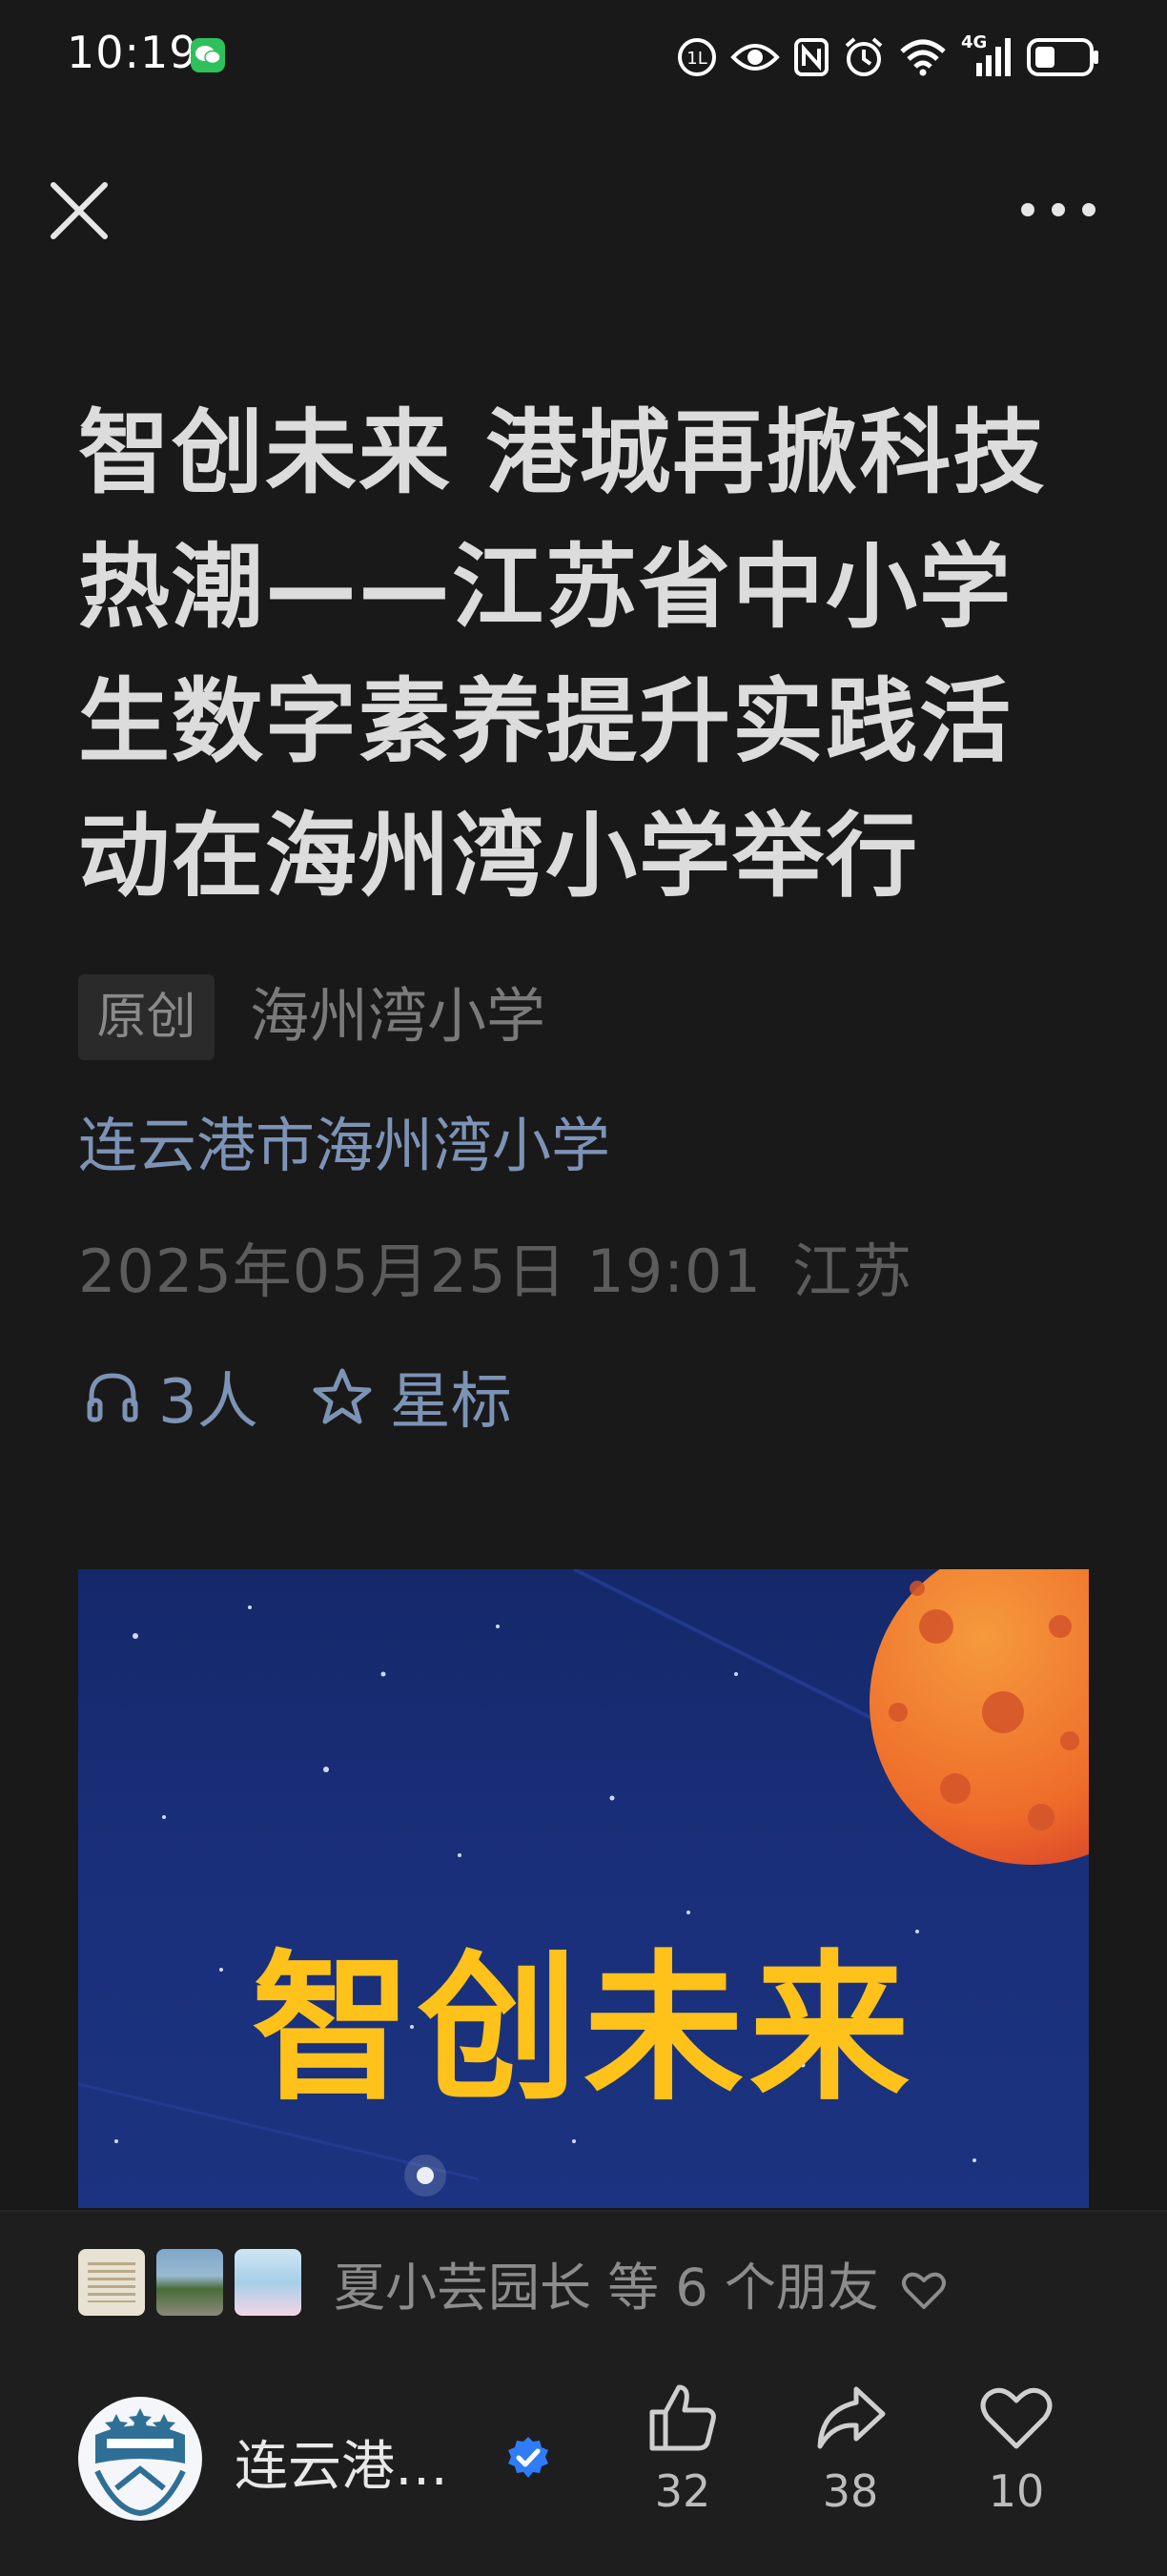 Image resolution: width=1167 pixels, height=2576 pixels. I want to click on account-avatar, so click(140, 2459).